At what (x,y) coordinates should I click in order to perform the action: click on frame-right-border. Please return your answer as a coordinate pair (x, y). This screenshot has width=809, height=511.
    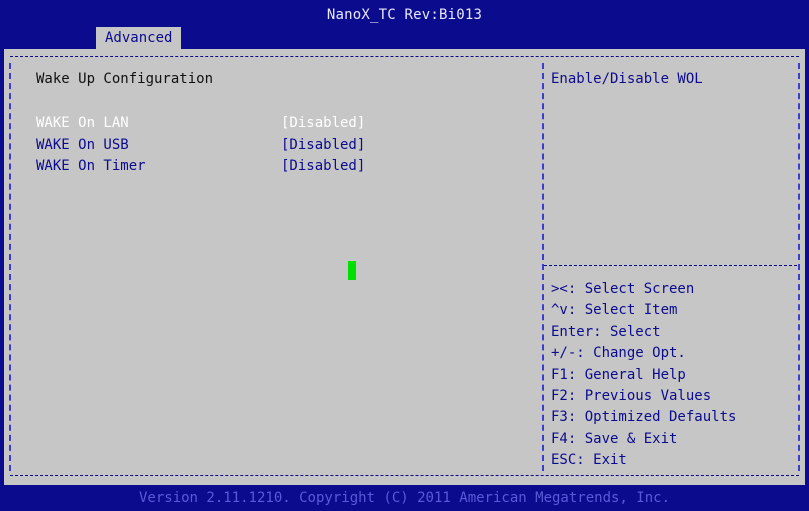
    Looking at the image, I should click on (799, 267).